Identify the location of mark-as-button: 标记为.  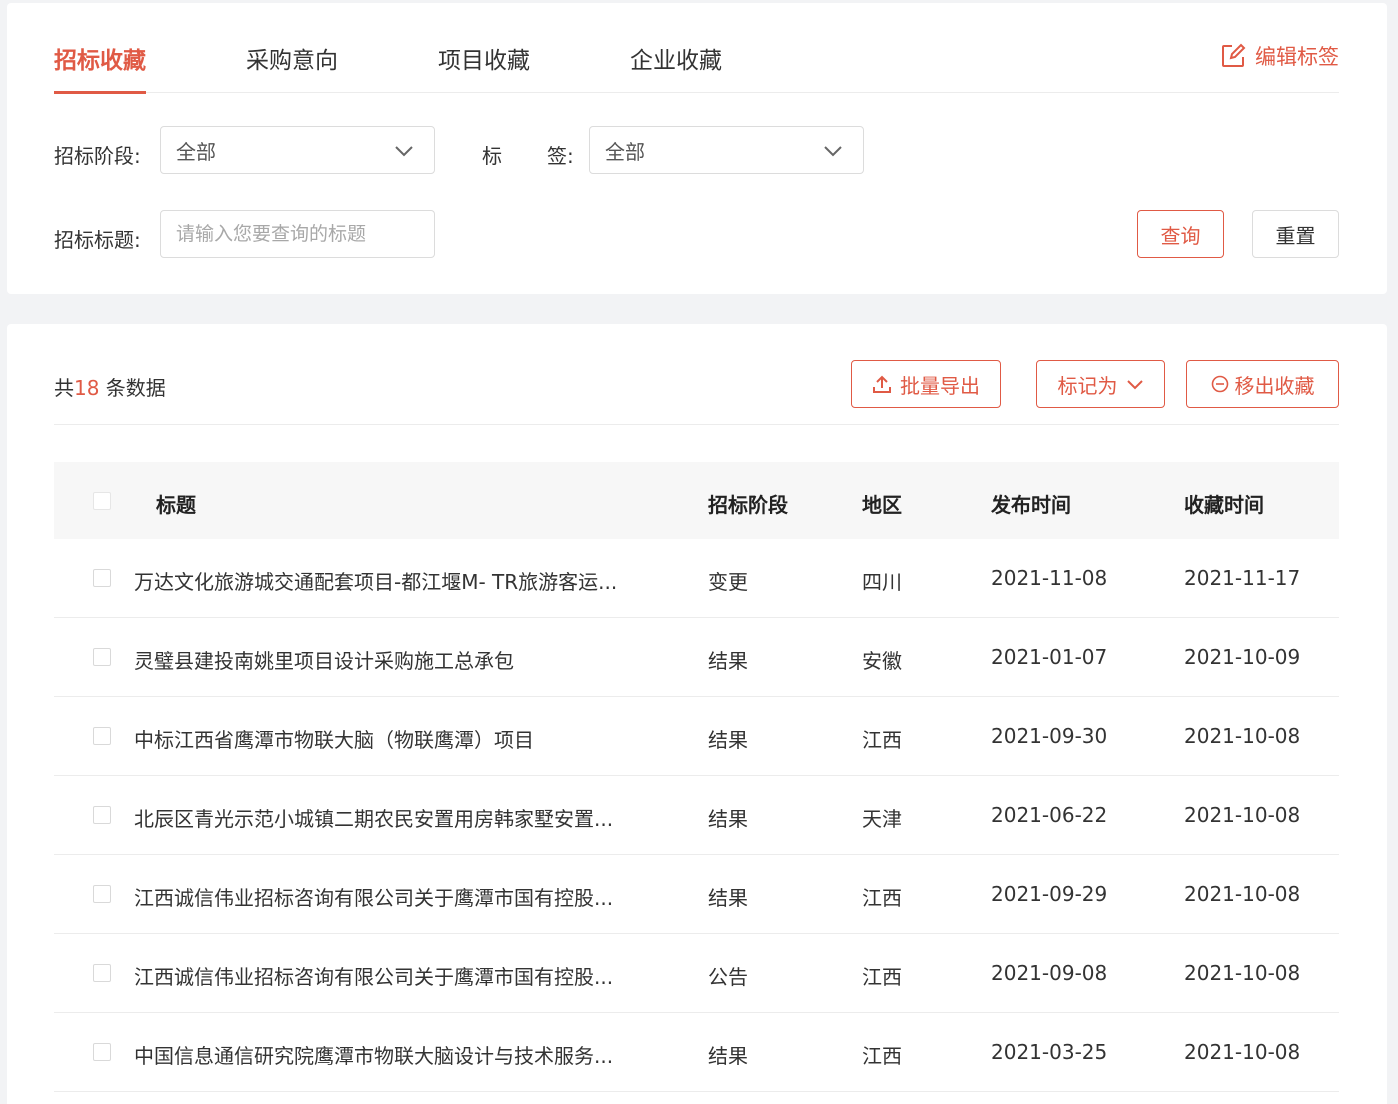
(1100, 384).